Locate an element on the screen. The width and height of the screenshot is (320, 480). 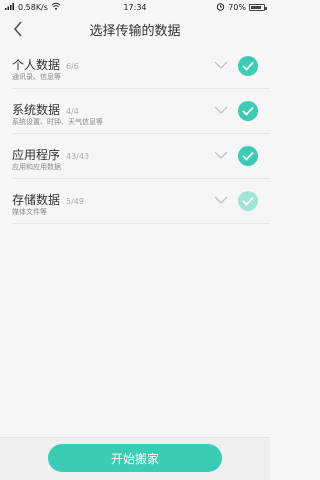
status-right: 70% is located at coordinates (241, 7).